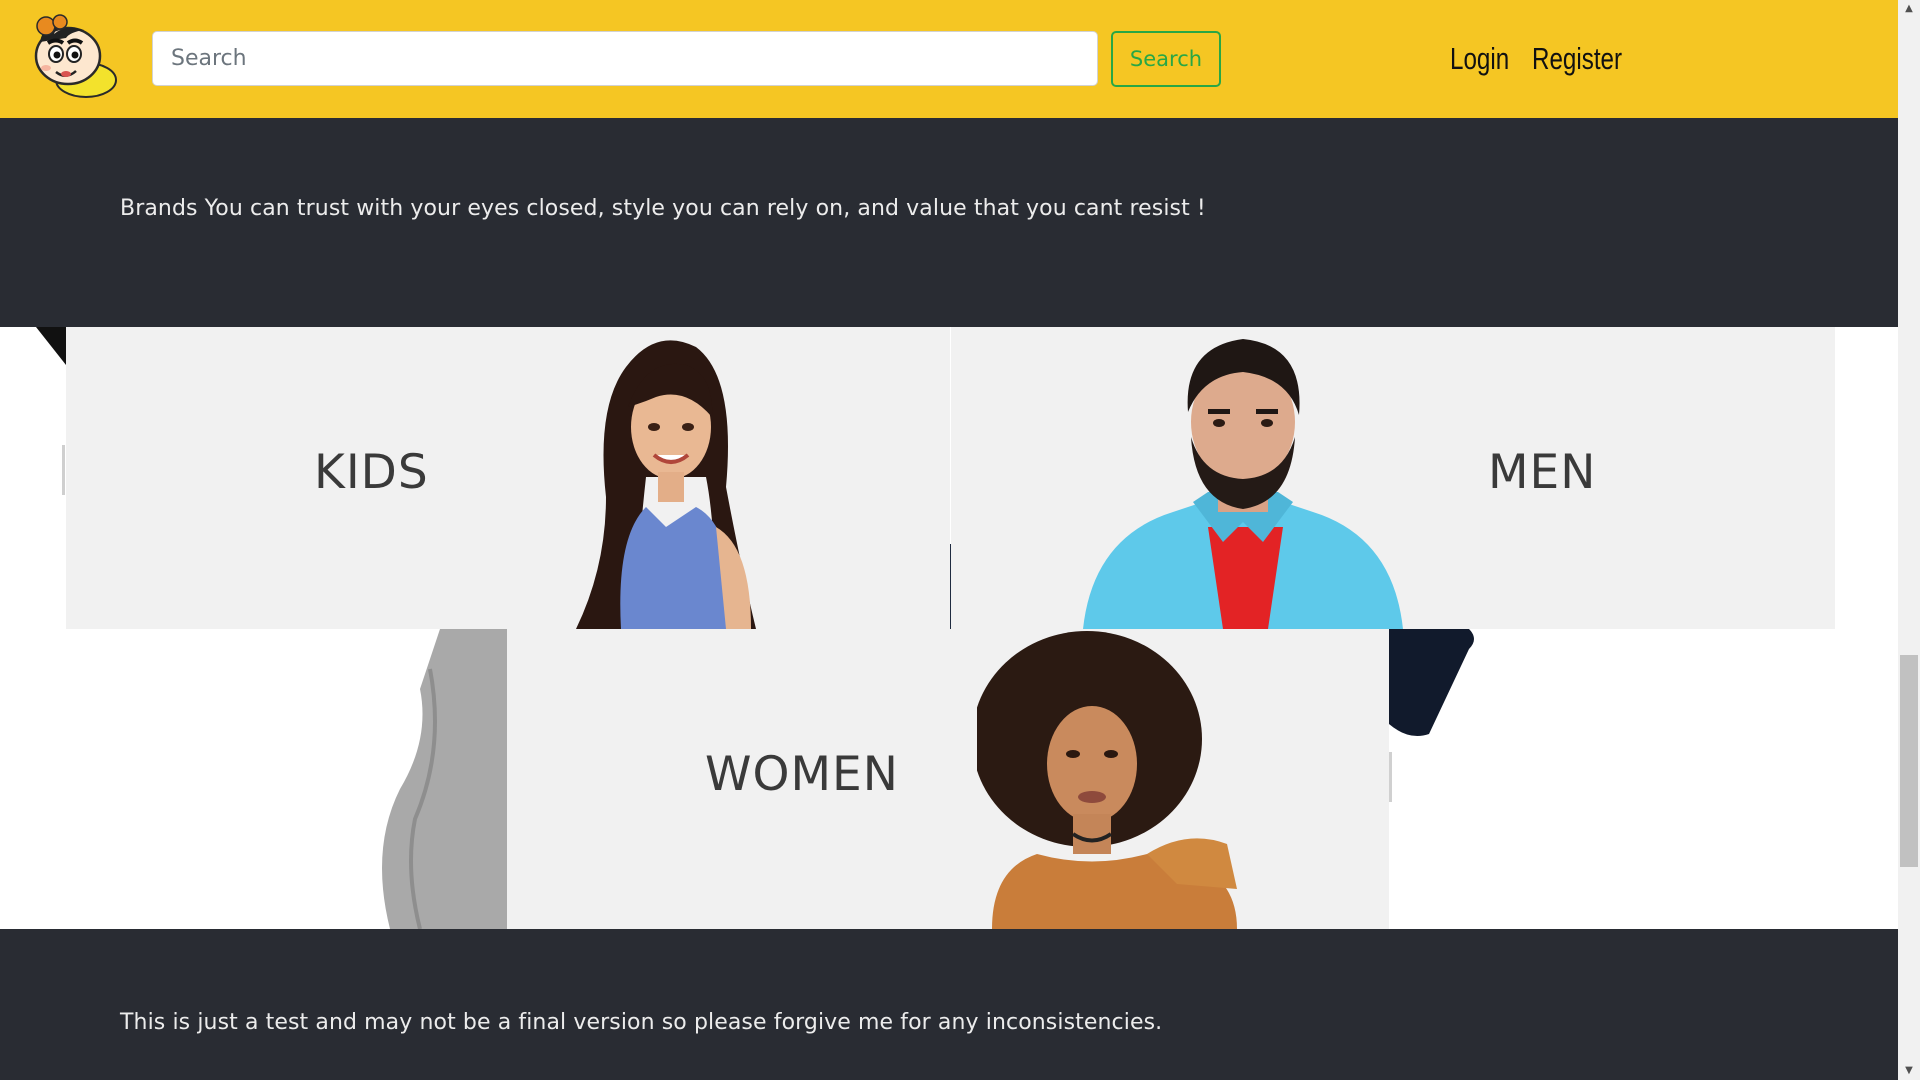 The width and height of the screenshot is (1920, 1080). What do you see at coordinates (1166, 59) in the screenshot?
I see `search-button: Search` at bounding box center [1166, 59].